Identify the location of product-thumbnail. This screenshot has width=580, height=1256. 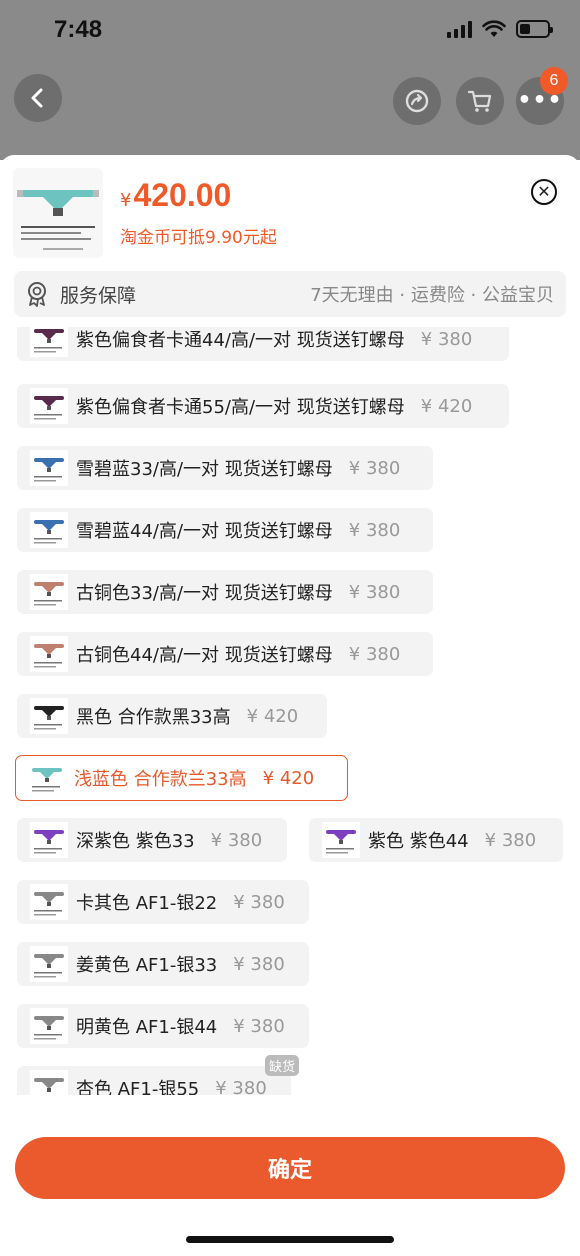
(58, 213).